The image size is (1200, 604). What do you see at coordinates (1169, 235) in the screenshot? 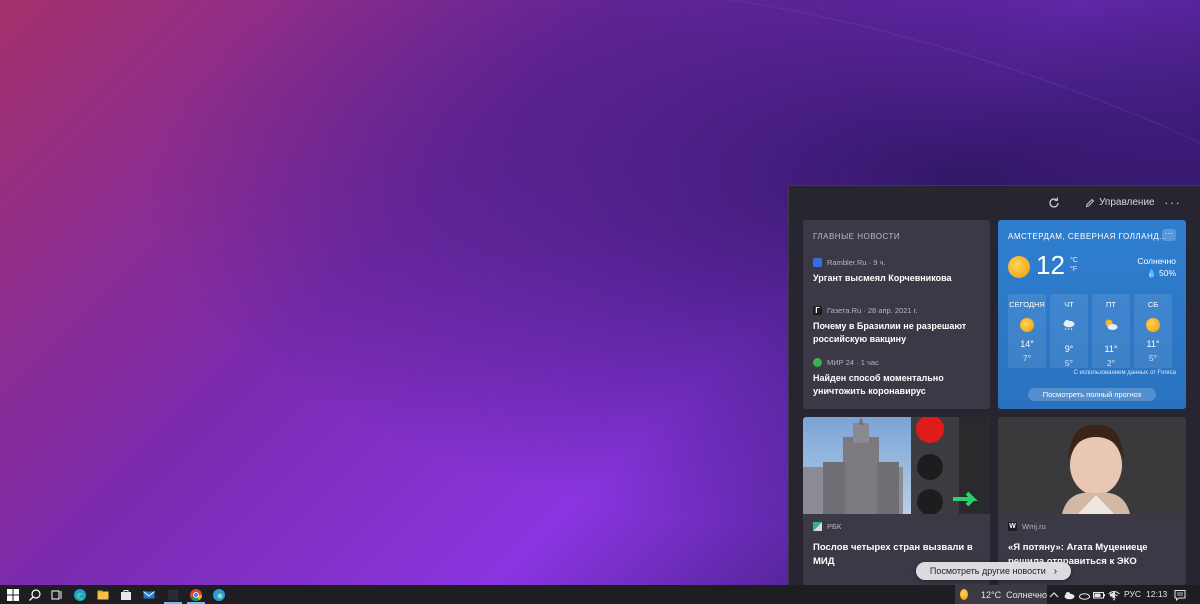
I see `weather-more-icon: ···` at bounding box center [1169, 235].